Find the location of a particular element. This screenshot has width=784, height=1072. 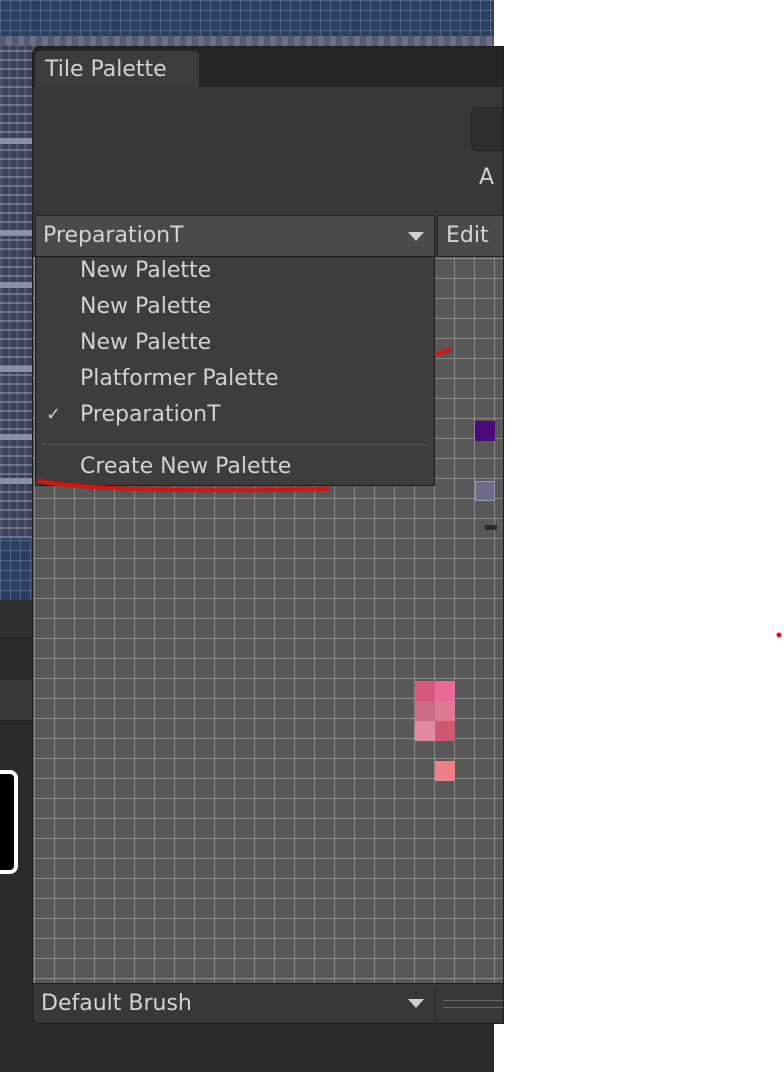

menu-item-label: PreparationT is located at coordinates (150, 414).